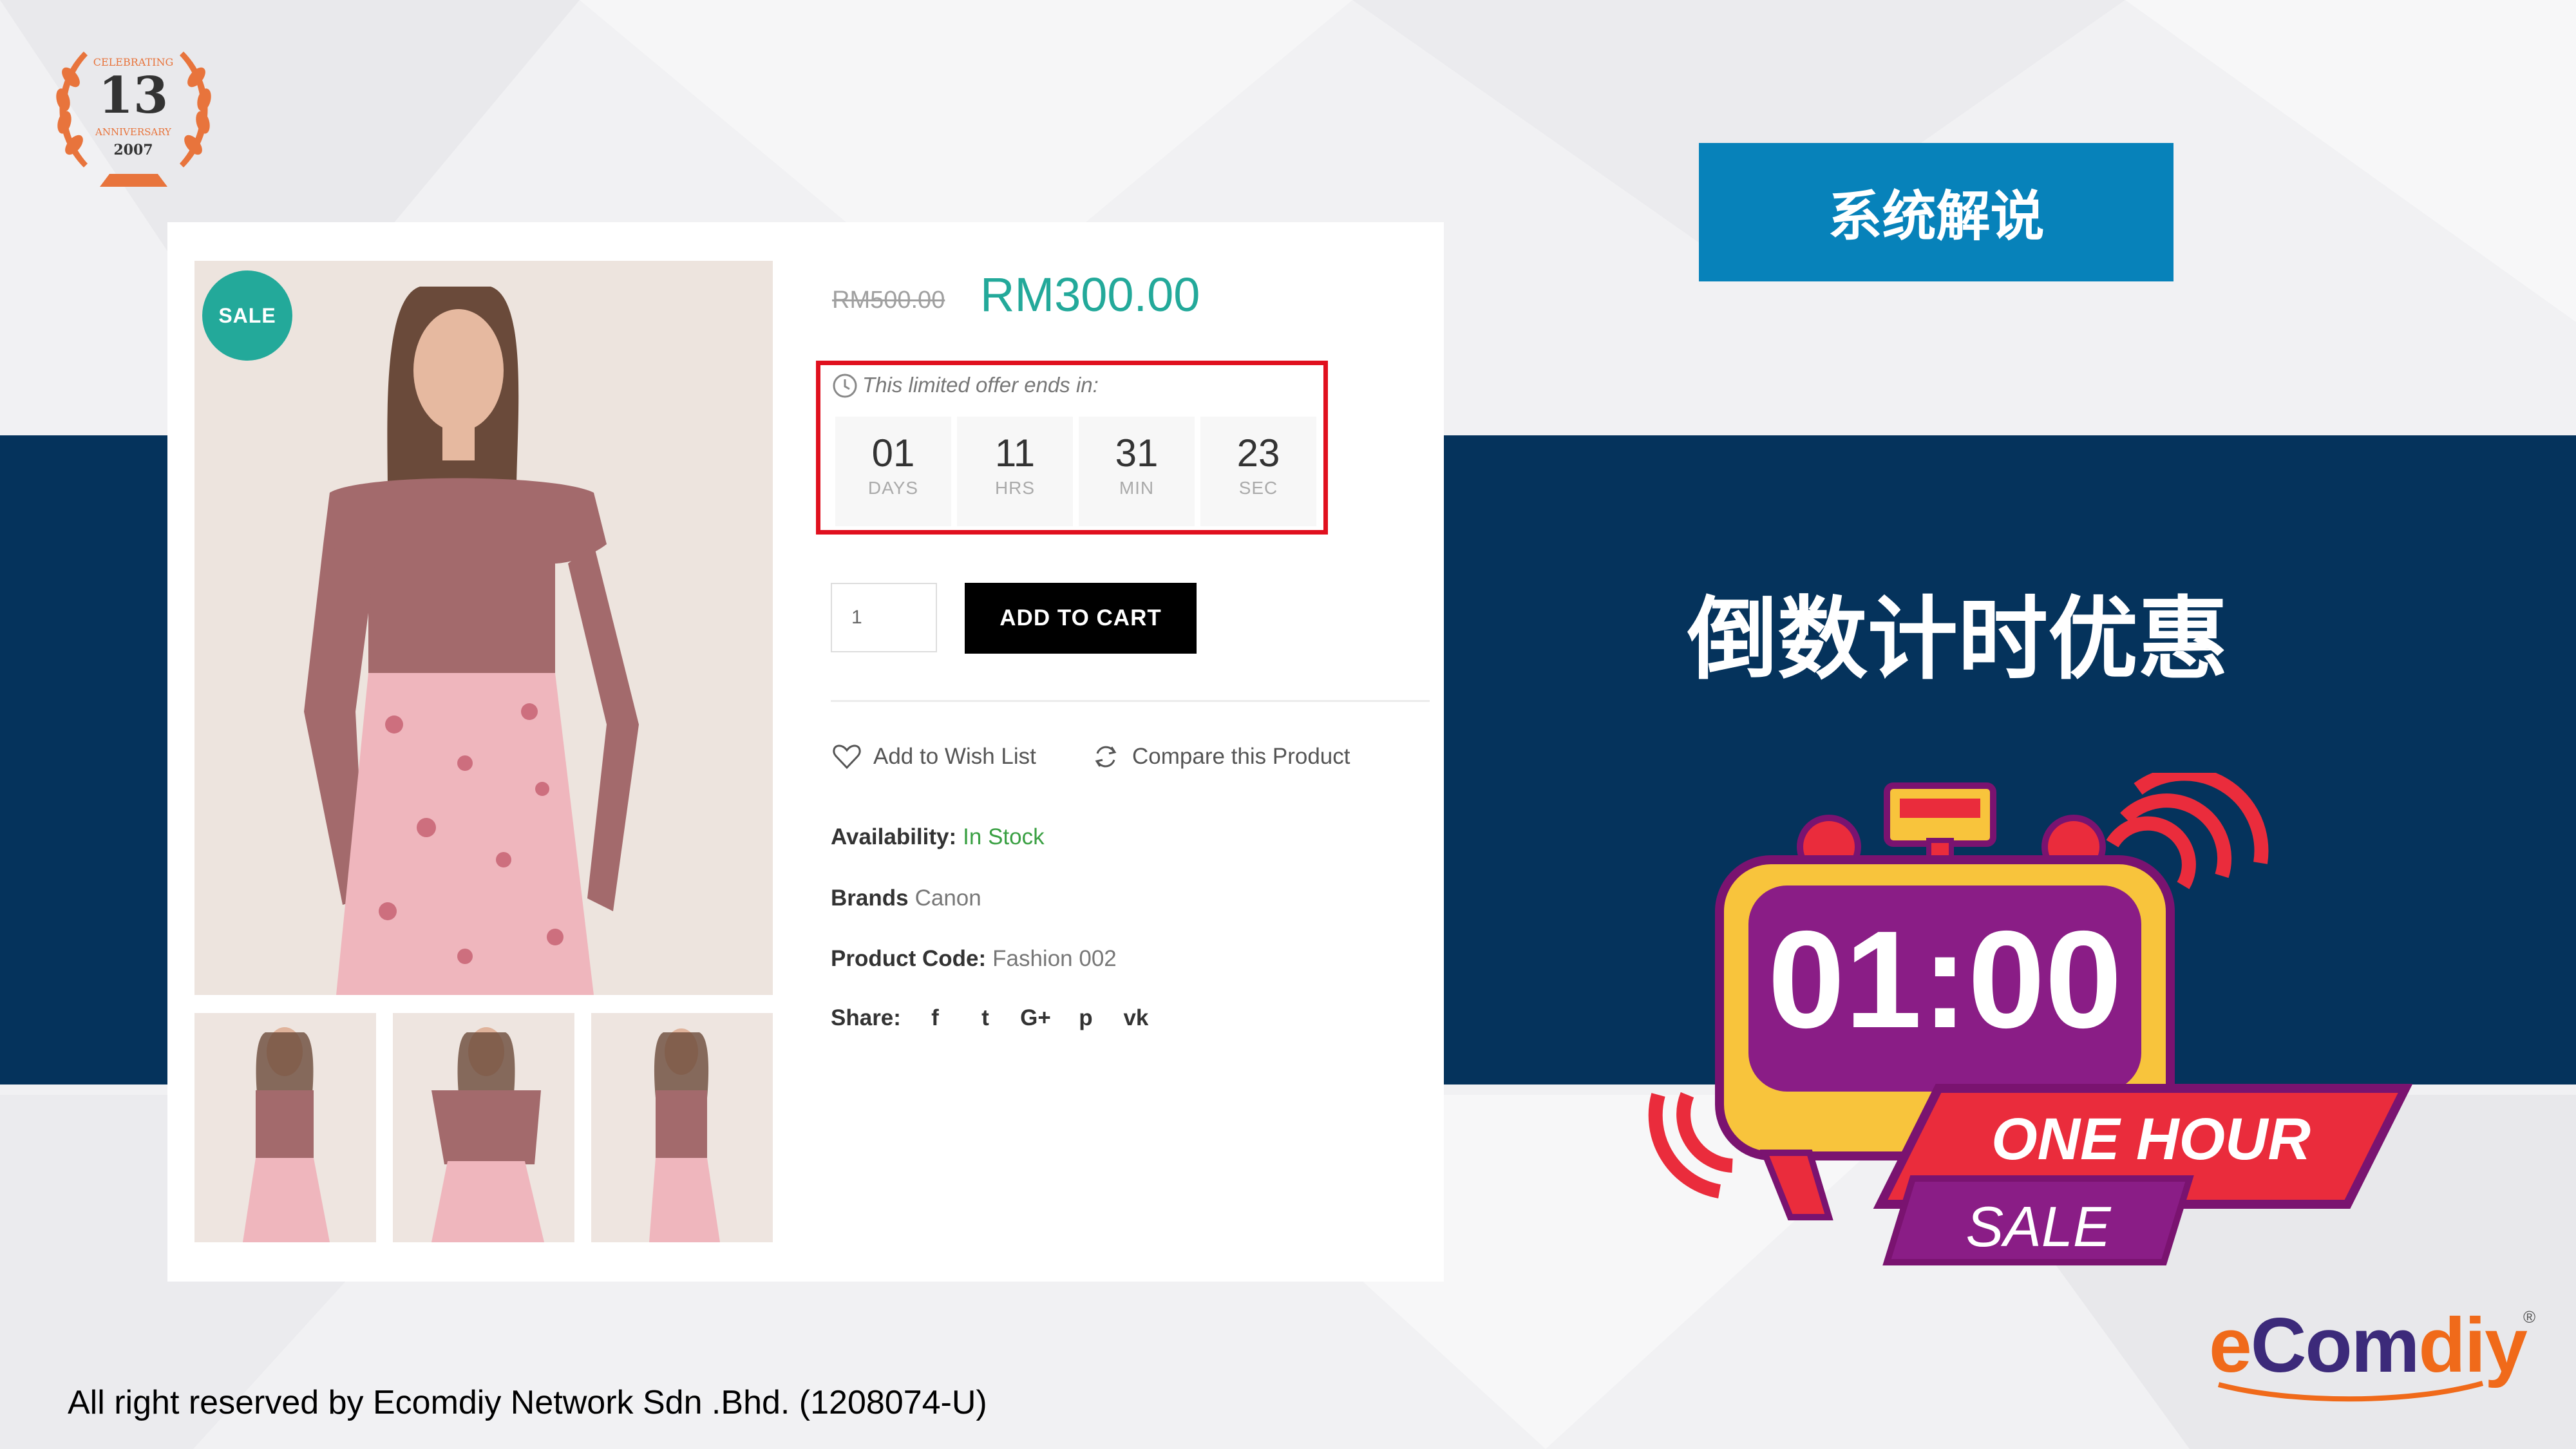  Describe the element at coordinates (1241, 756) in the screenshot. I see `compare-label: Compare this Product` at that location.